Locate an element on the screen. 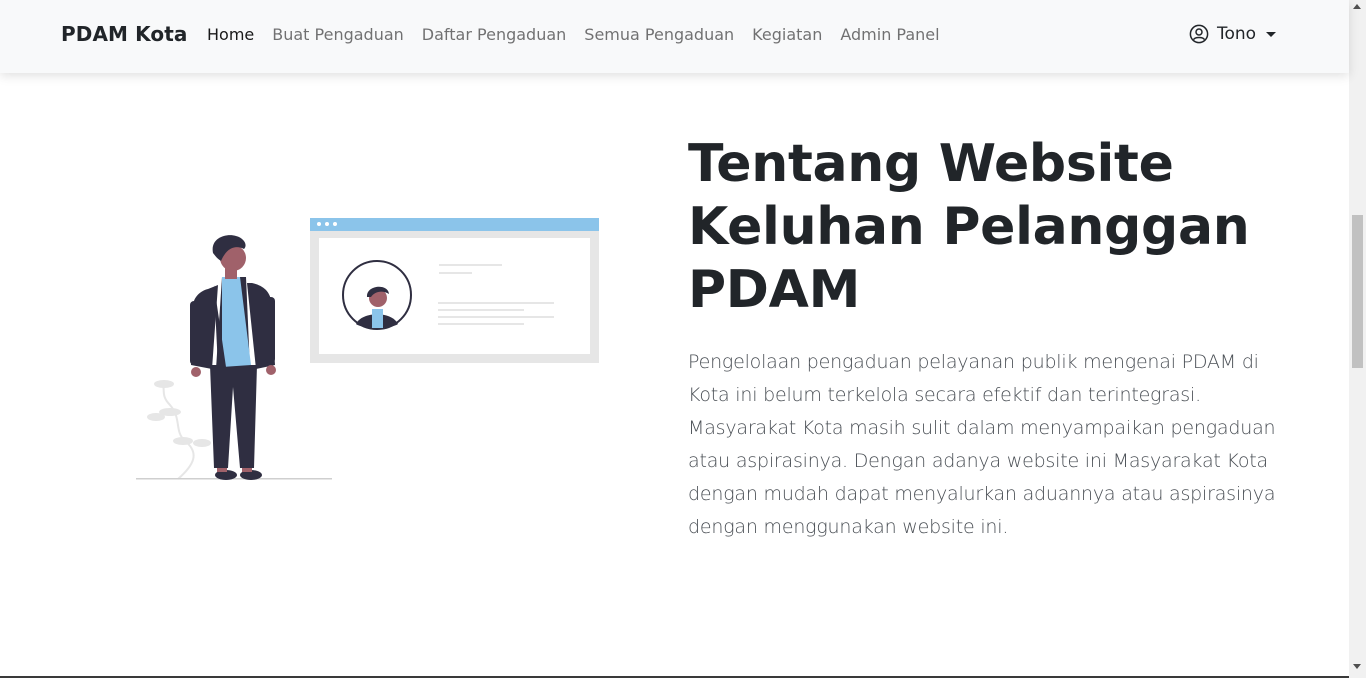 This screenshot has height=678, width=1366. user-dropdown-toggle: Tono is located at coordinates (1233, 34).